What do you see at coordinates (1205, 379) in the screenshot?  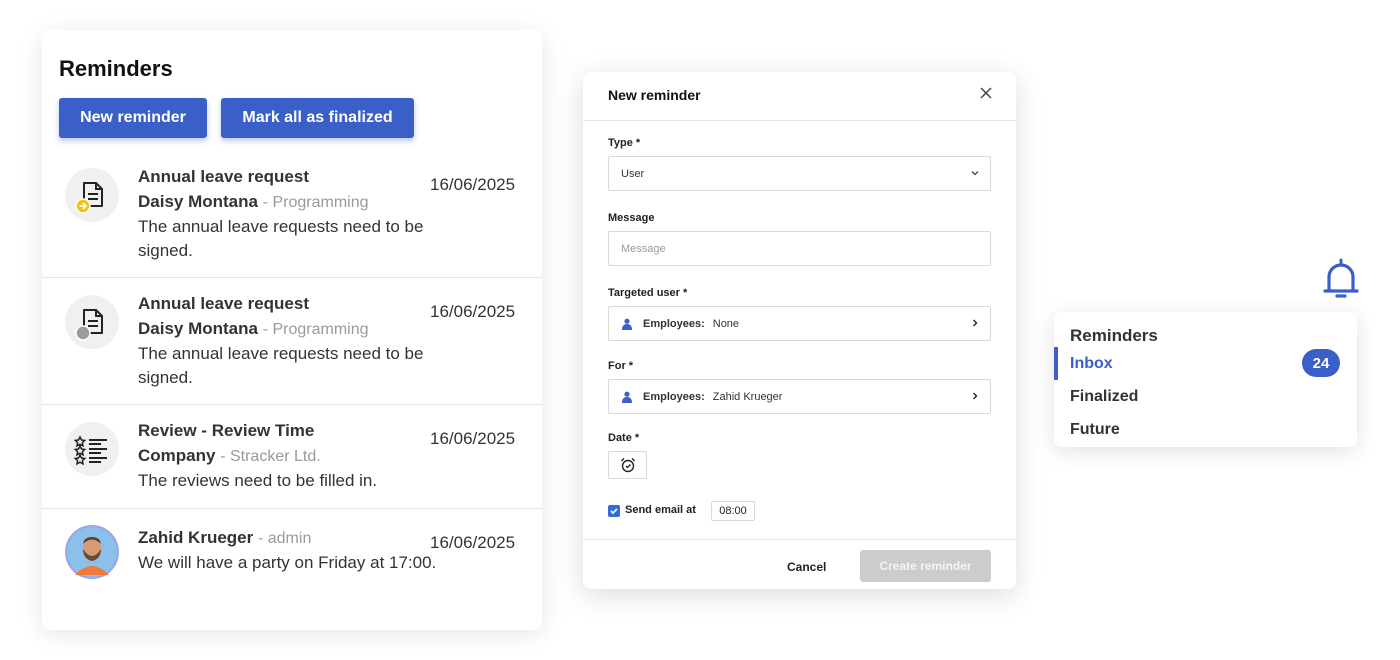 I see `reminders-menu: Reminders Inbox 24 Finalized Future` at bounding box center [1205, 379].